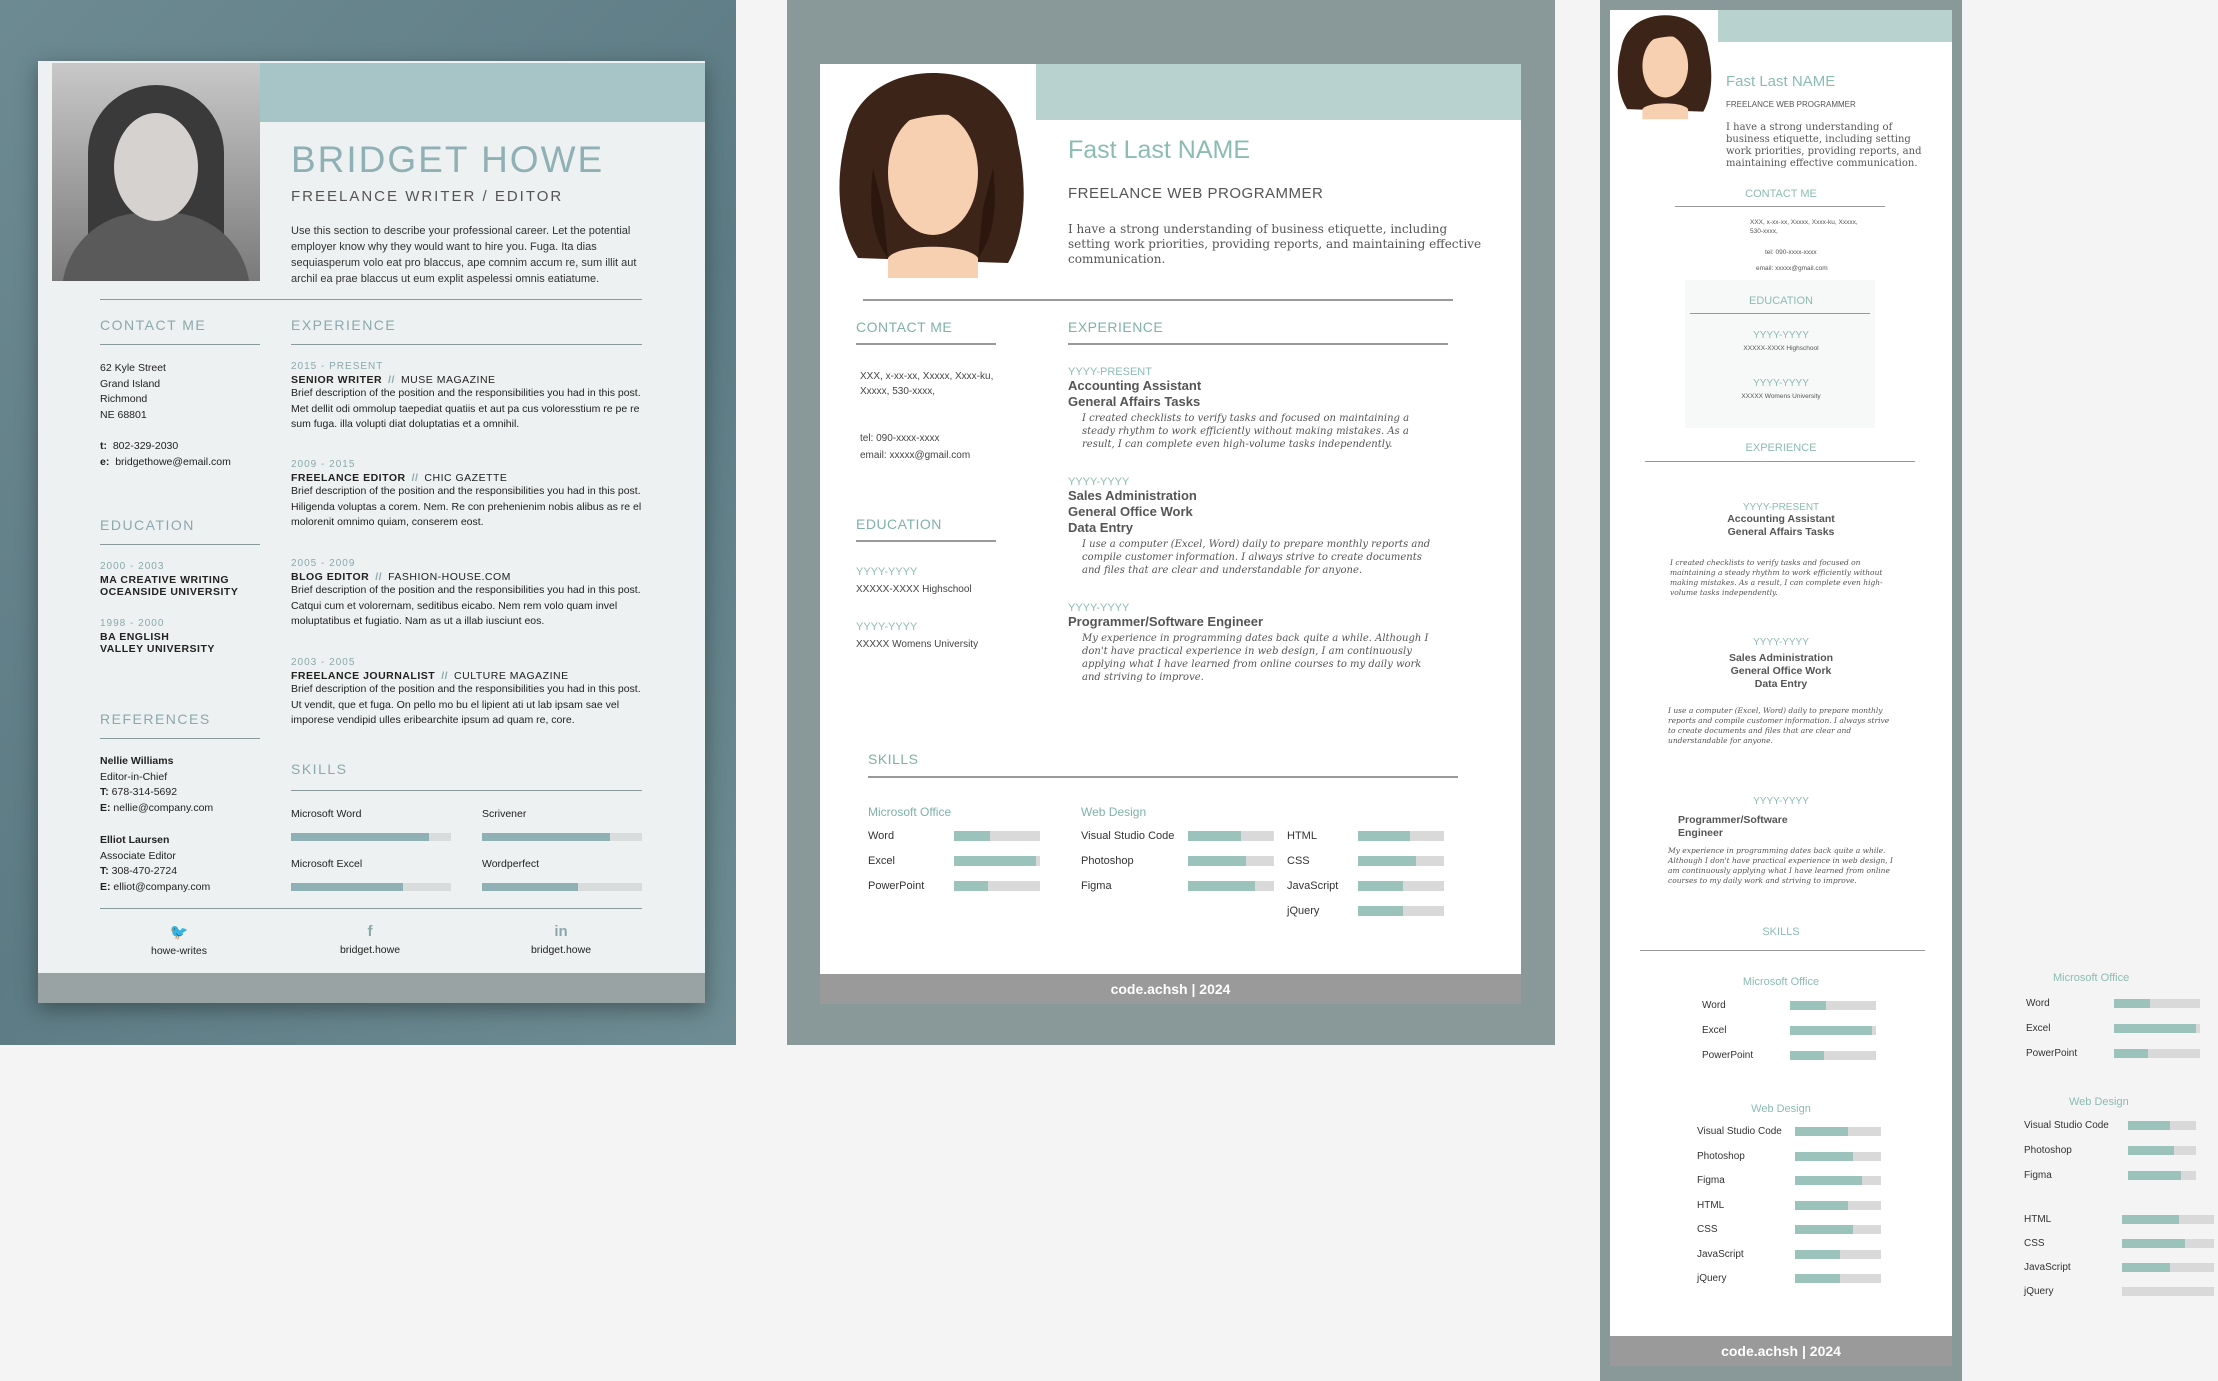 Image resolution: width=2218 pixels, height=1381 pixels. I want to click on avatar-illustration, so click(1664, 67).